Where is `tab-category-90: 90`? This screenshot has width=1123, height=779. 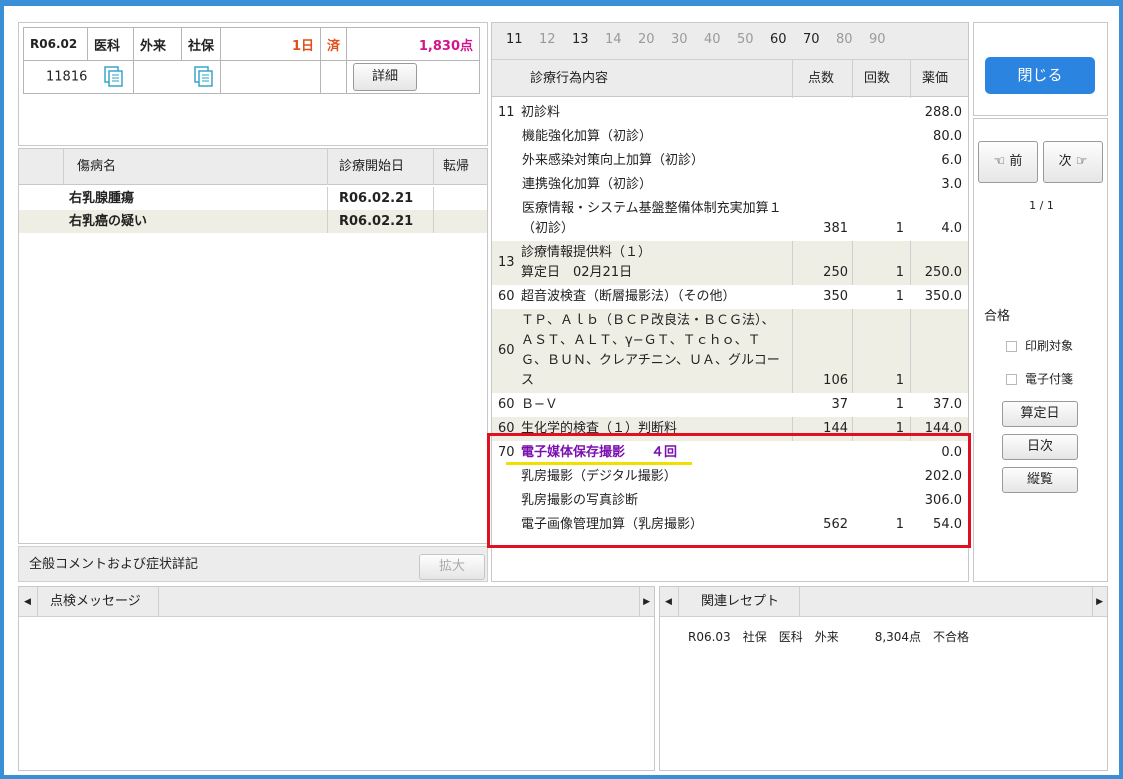
tab-category-90: 90 is located at coordinates (877, 40).